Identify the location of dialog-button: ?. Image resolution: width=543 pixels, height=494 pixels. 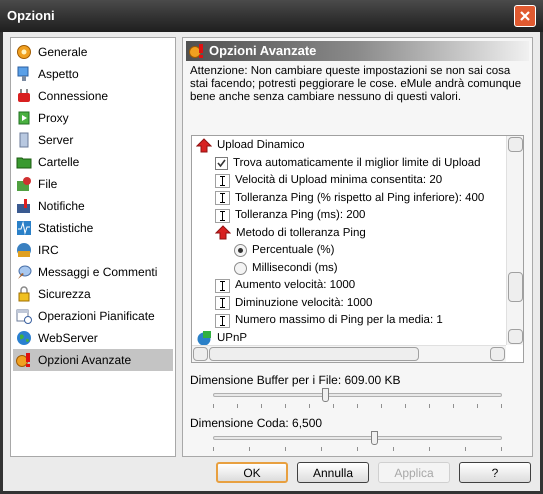
(495, 472).